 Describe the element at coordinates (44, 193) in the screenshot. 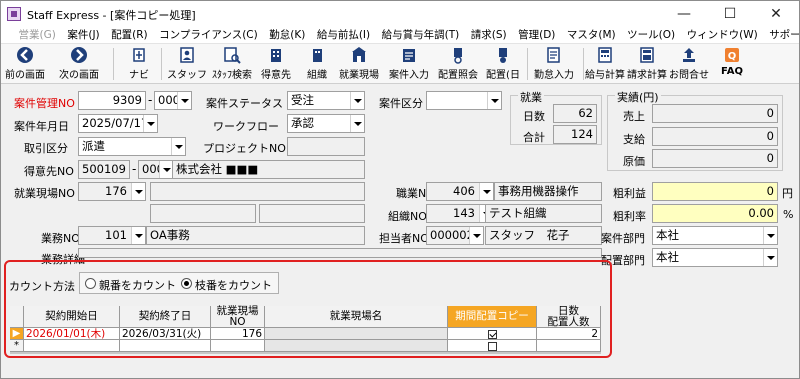

I see `worksite-no-label: 就業現場NO` at that location.